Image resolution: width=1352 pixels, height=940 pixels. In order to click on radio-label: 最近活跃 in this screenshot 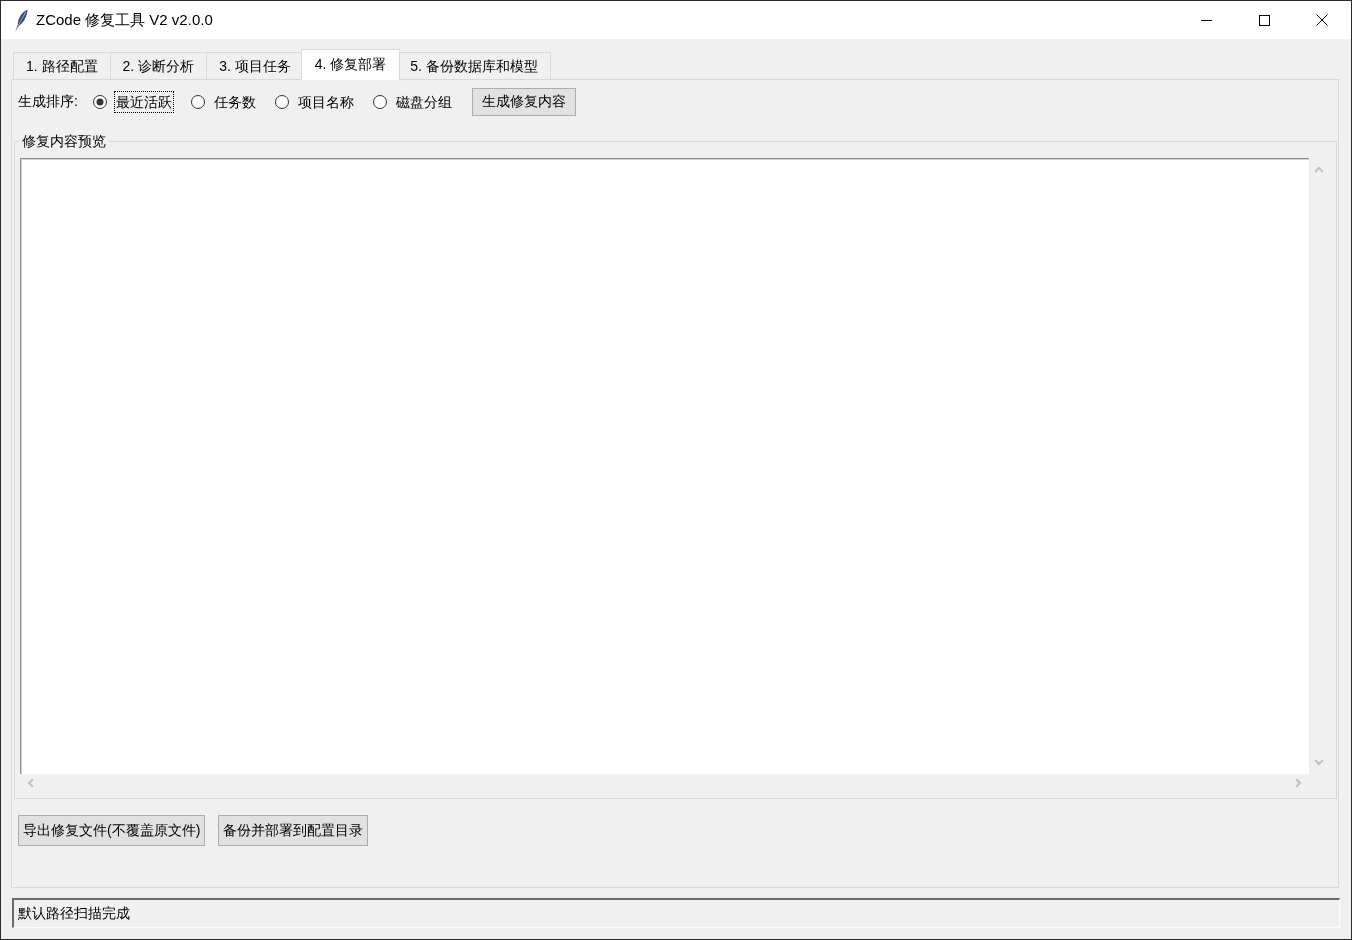, I will do `click(143, 102)`.